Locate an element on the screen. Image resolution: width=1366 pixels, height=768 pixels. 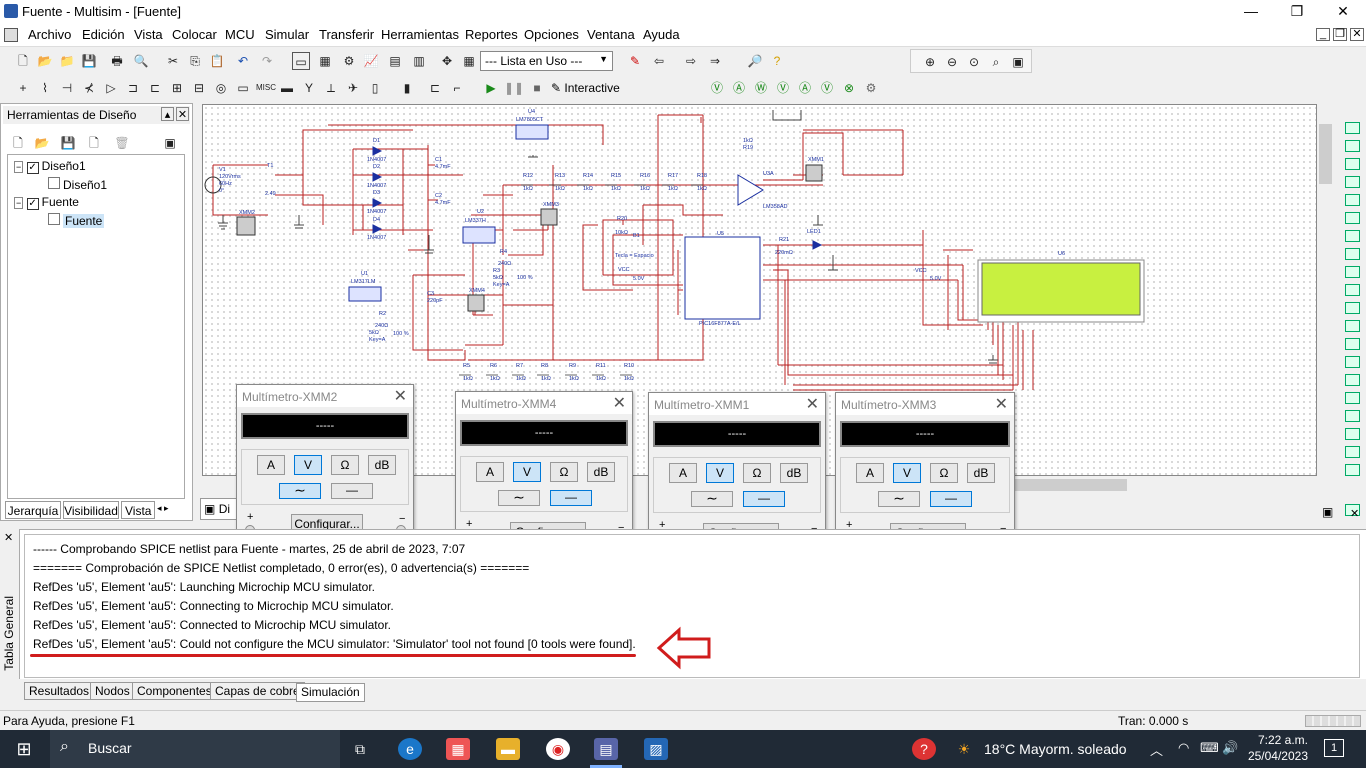
maximize-button: ❐ is located at coordinates (1297, 11).